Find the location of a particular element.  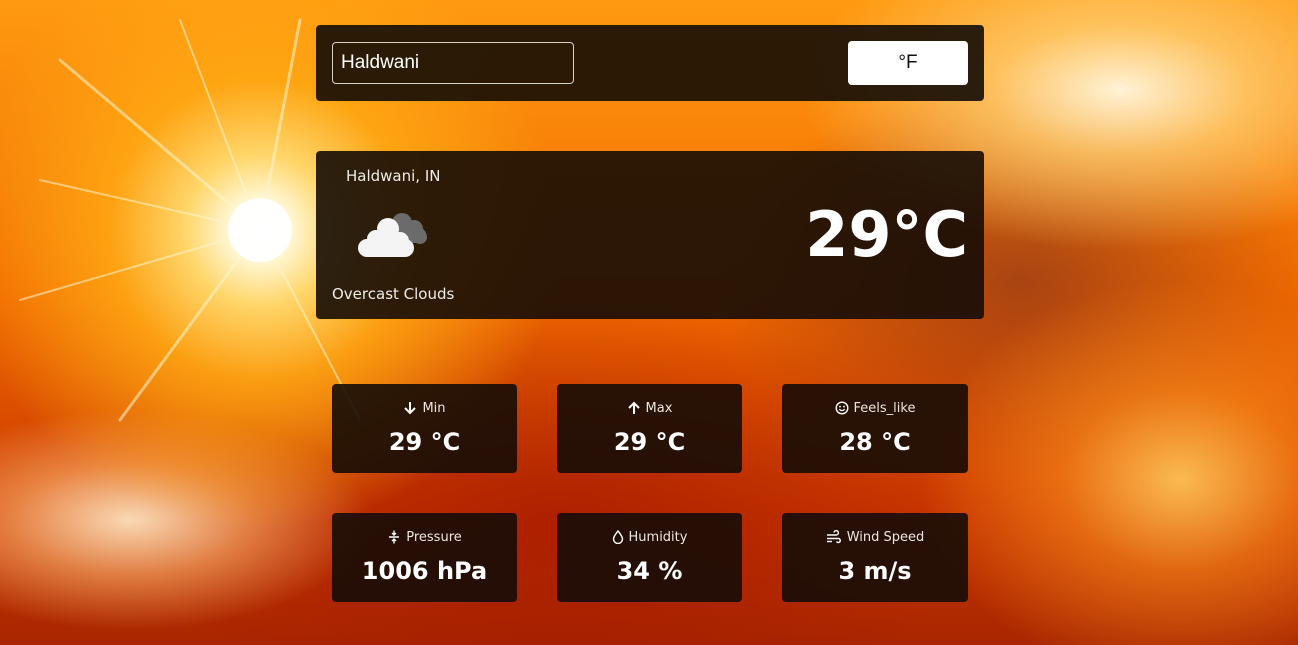

pressure-value: 1006 hPa is located at coordinates (424, 571).